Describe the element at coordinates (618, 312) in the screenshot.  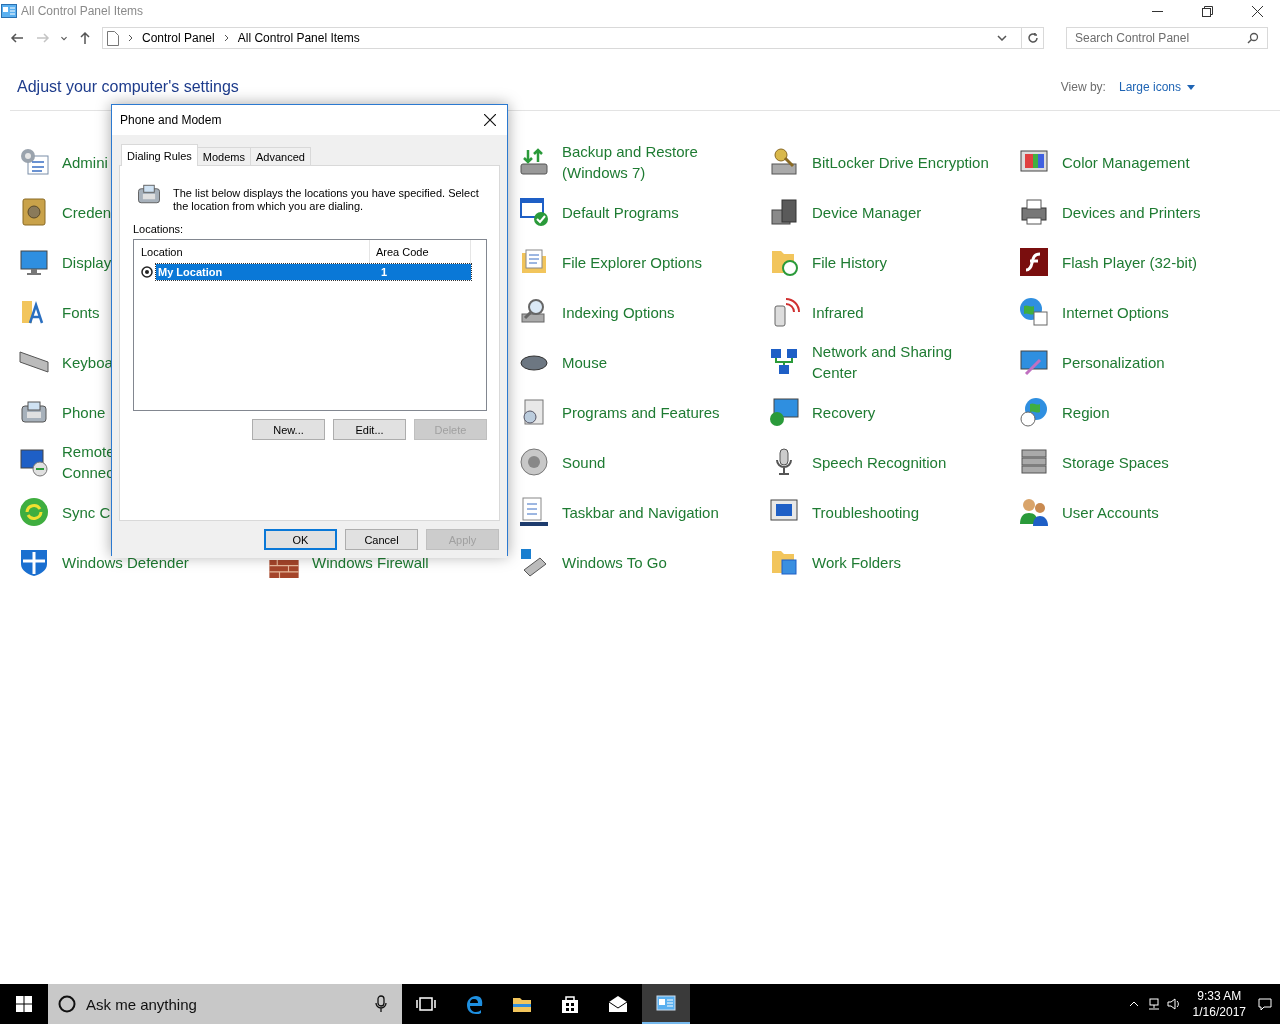
I see `control-panel-link: Indexing Options` at that location.